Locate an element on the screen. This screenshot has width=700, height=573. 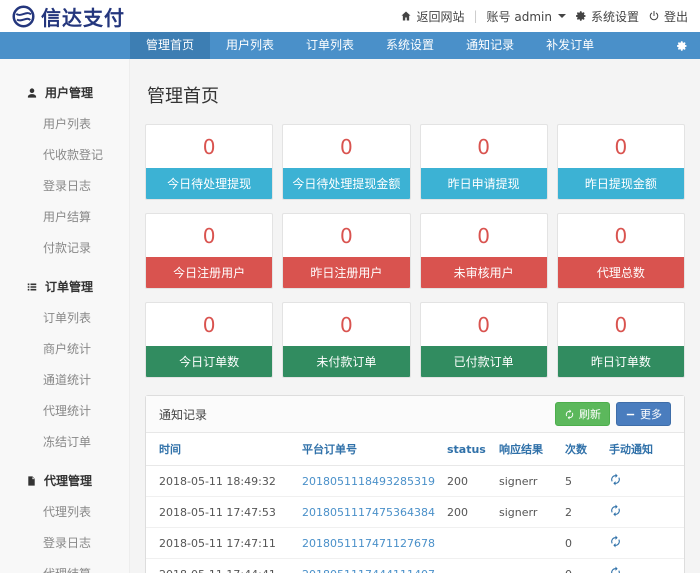
col-header-order: 平台订单号 is located at coordinates (368, 449).